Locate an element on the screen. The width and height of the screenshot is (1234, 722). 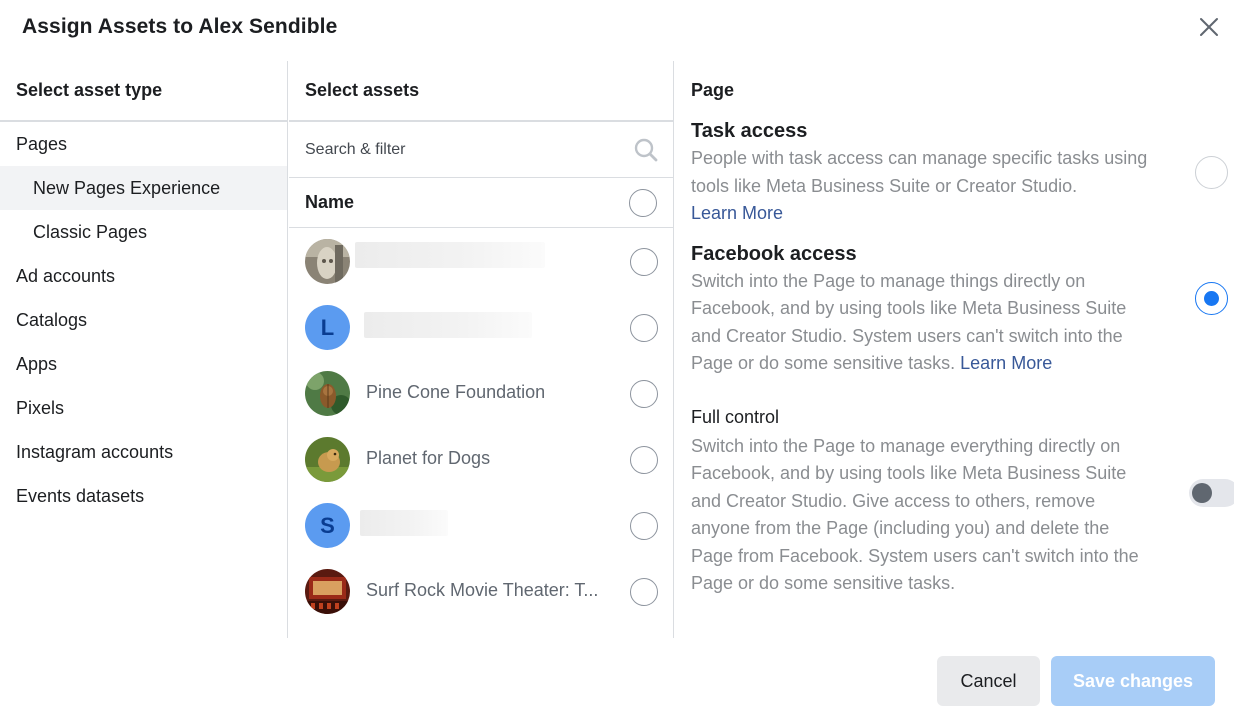
asset-row: L is located at coordinates (481, 327).